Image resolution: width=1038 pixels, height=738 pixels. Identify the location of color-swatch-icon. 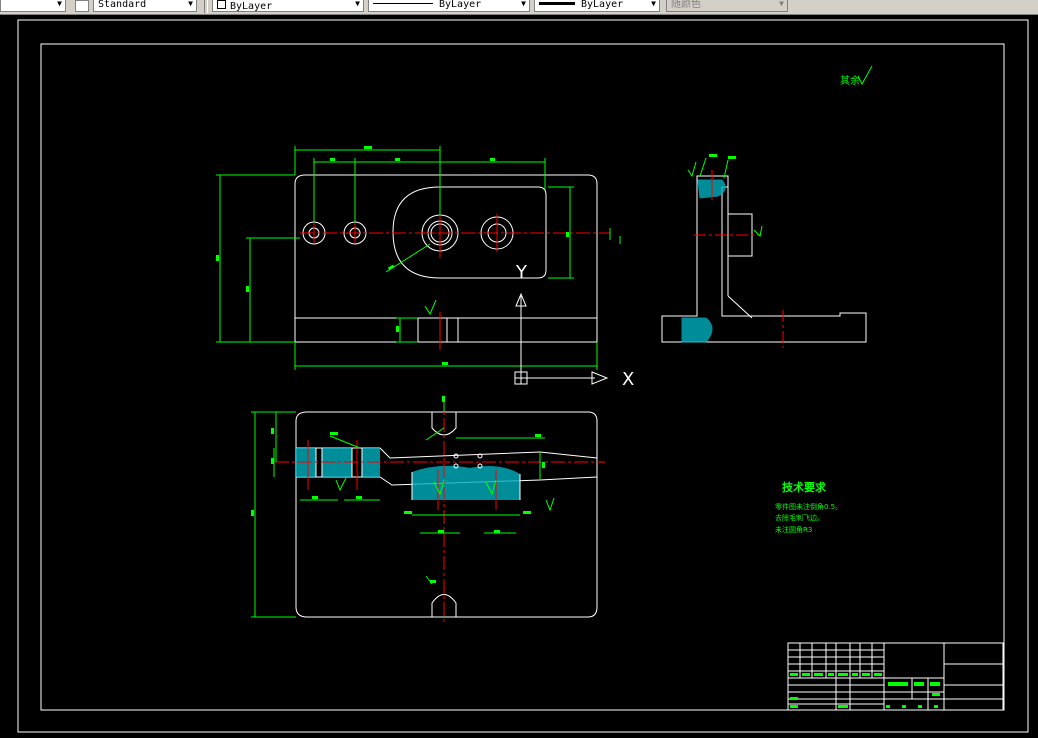
(221, 4).